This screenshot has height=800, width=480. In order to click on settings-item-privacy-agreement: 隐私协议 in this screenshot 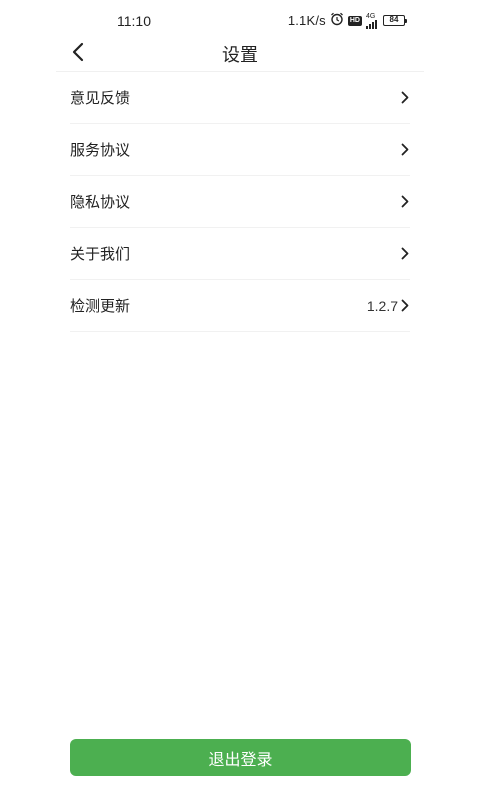, I will do `click(240, 202)`.